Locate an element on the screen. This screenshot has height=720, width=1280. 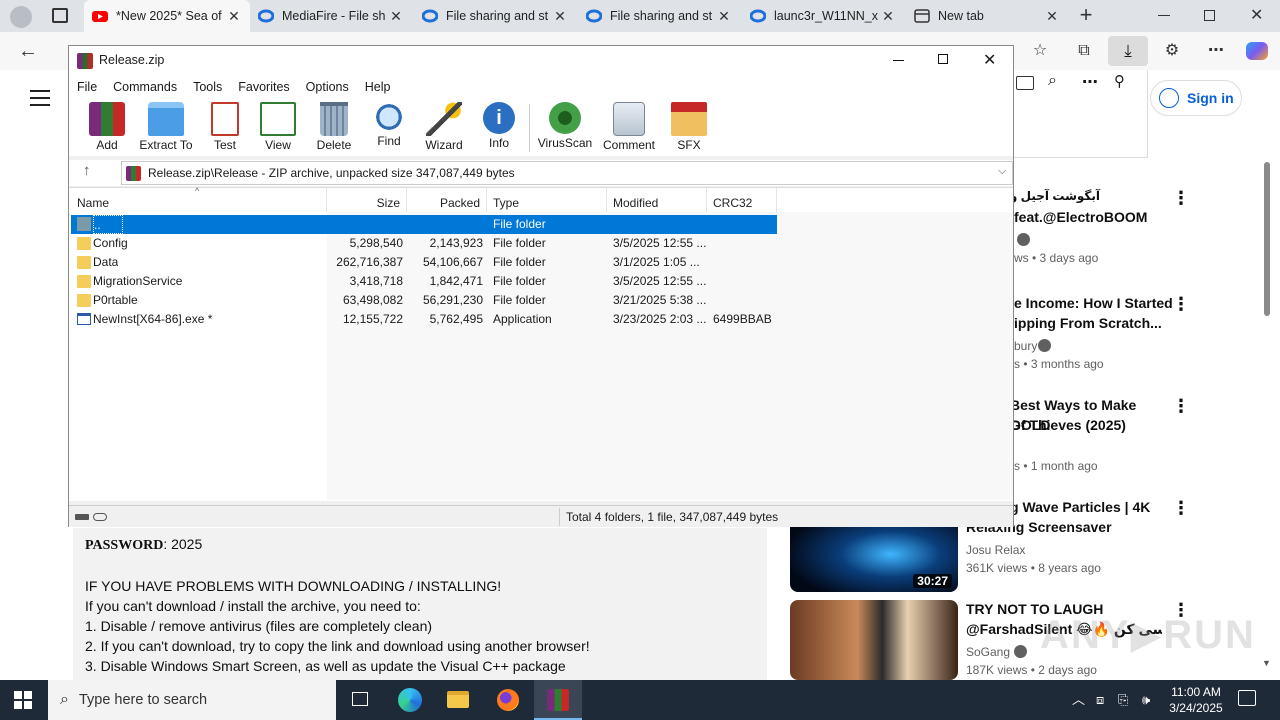
file-row-parent: .. File folder is located at coordinates (424, 224).